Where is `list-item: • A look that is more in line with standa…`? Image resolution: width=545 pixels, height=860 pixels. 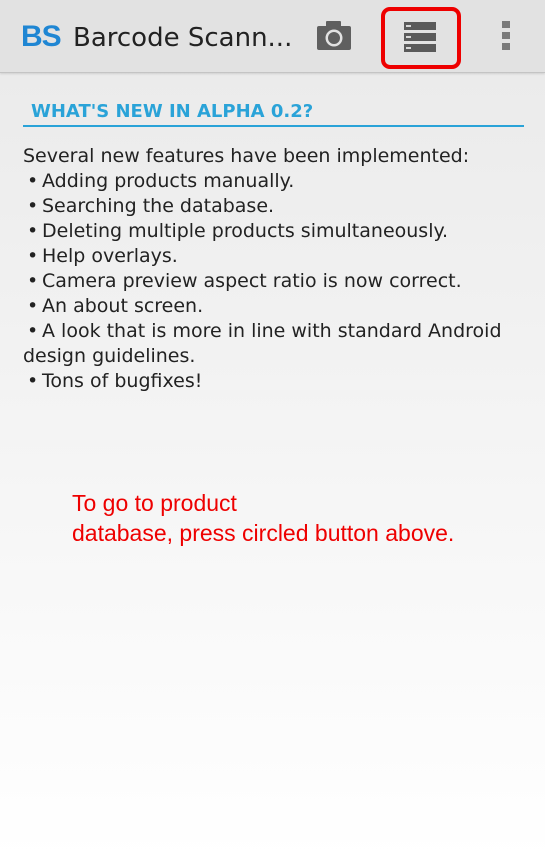 list-item: • A look that is more in line with standa… is located at coordinates (275, 344).